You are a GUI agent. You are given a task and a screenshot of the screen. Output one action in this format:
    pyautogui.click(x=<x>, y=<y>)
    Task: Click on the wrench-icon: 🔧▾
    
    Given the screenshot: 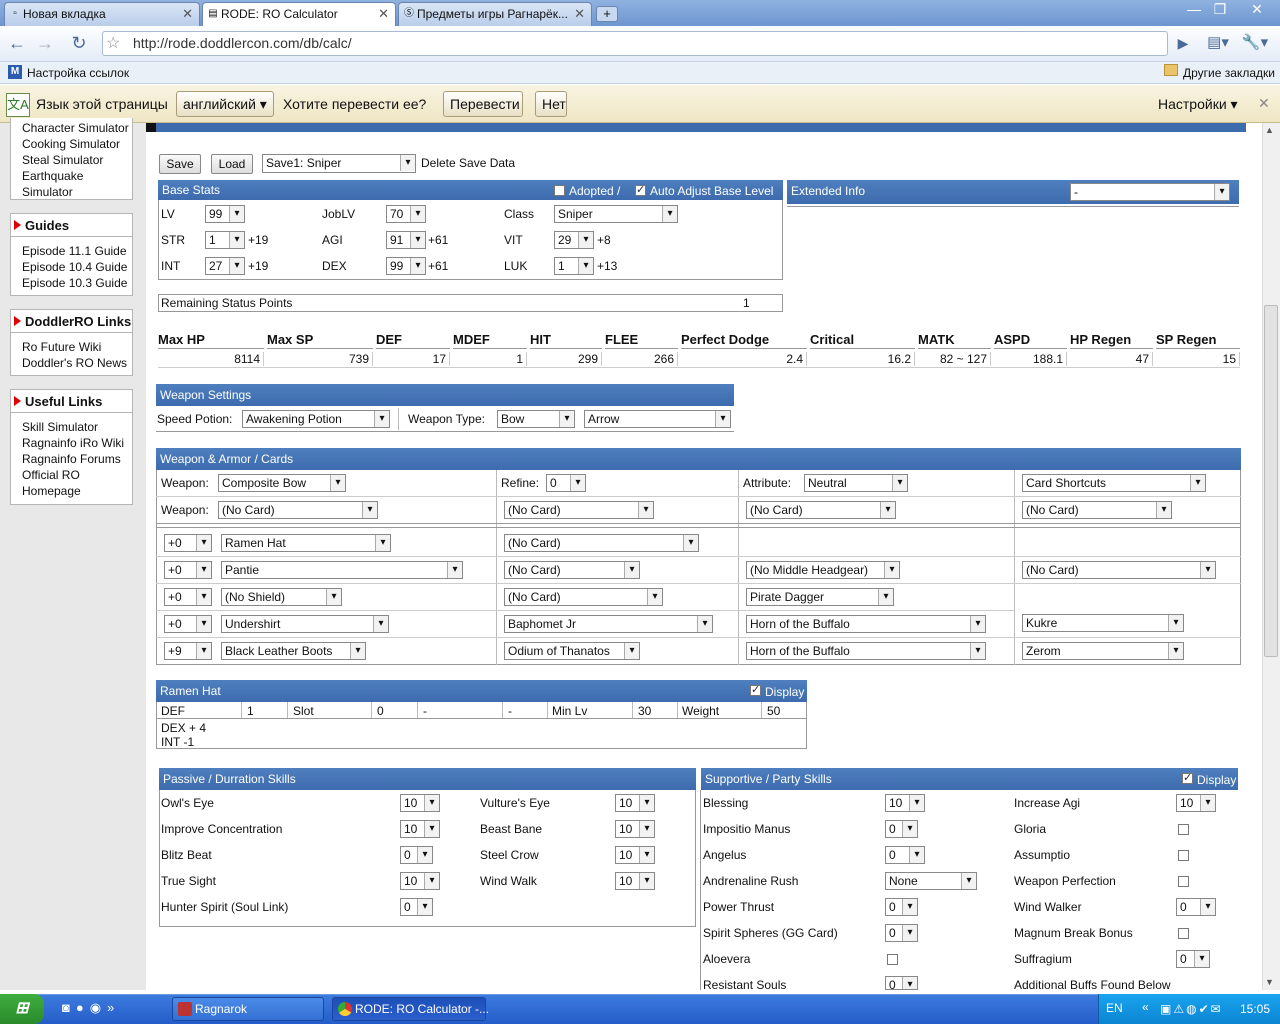 What is the action you would take?
    pyautogui.click(x=1255, y=43)
    